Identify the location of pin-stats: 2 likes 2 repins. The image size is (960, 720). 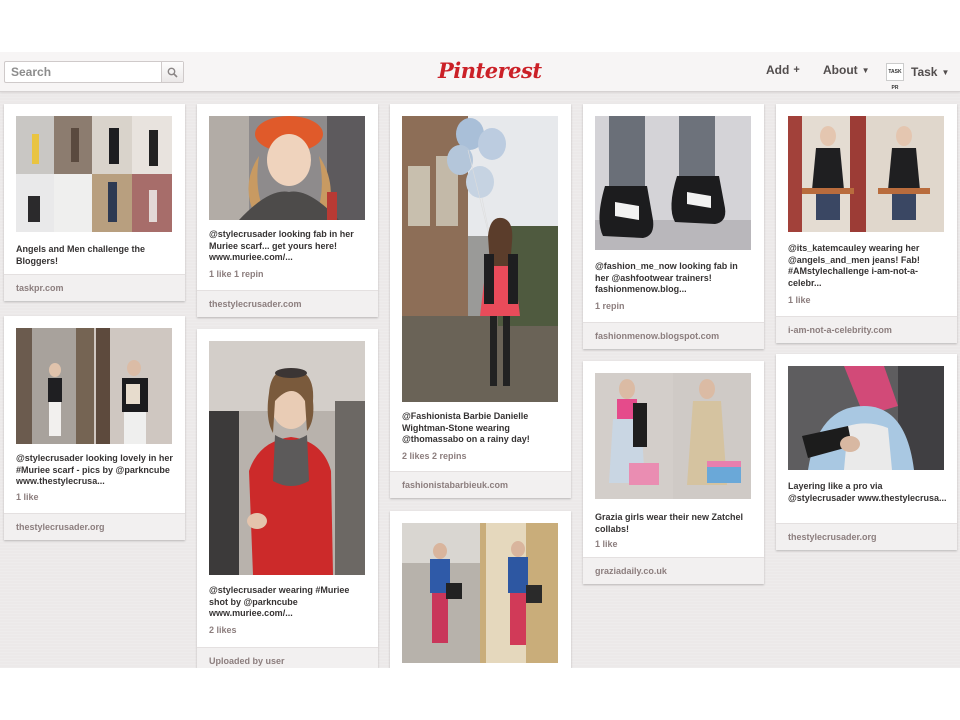
(434, 456).